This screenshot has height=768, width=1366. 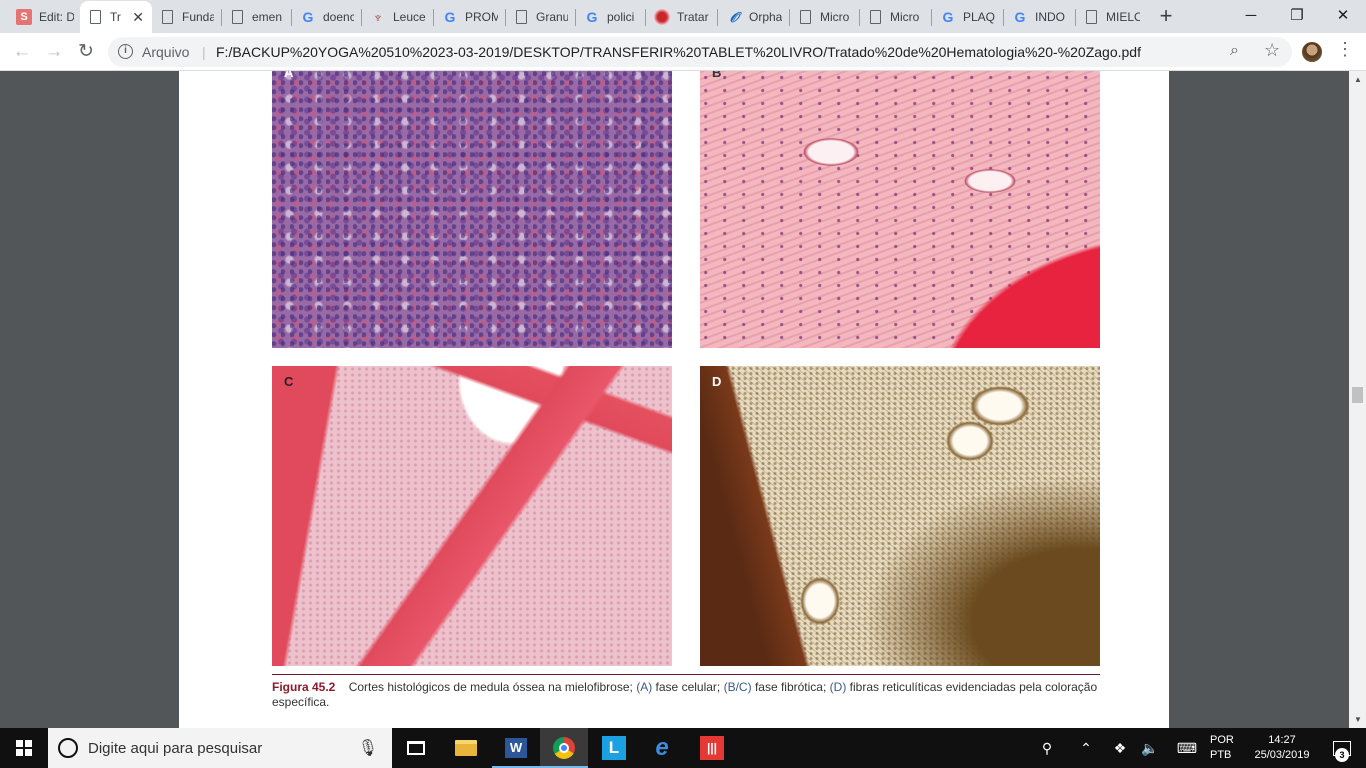 I want to click on clock-time: 14:27, so click(x=1282, y=740).